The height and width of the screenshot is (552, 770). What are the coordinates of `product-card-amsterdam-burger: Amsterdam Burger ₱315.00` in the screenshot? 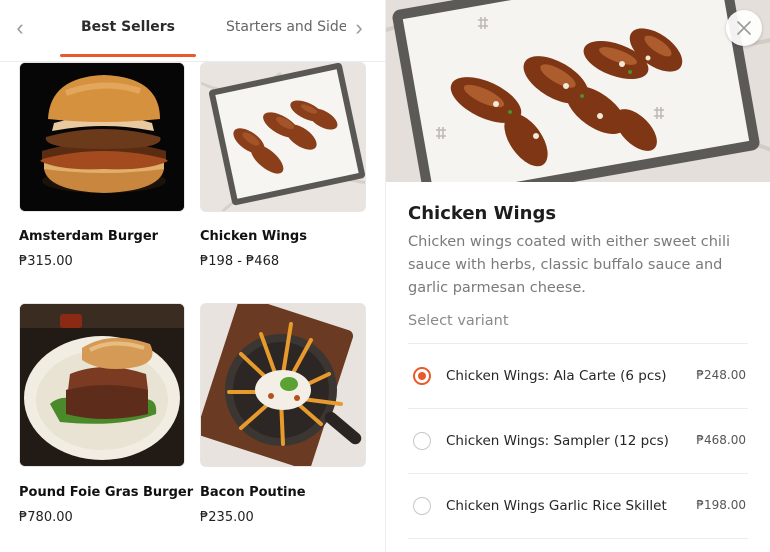 It's located at (102, 165).